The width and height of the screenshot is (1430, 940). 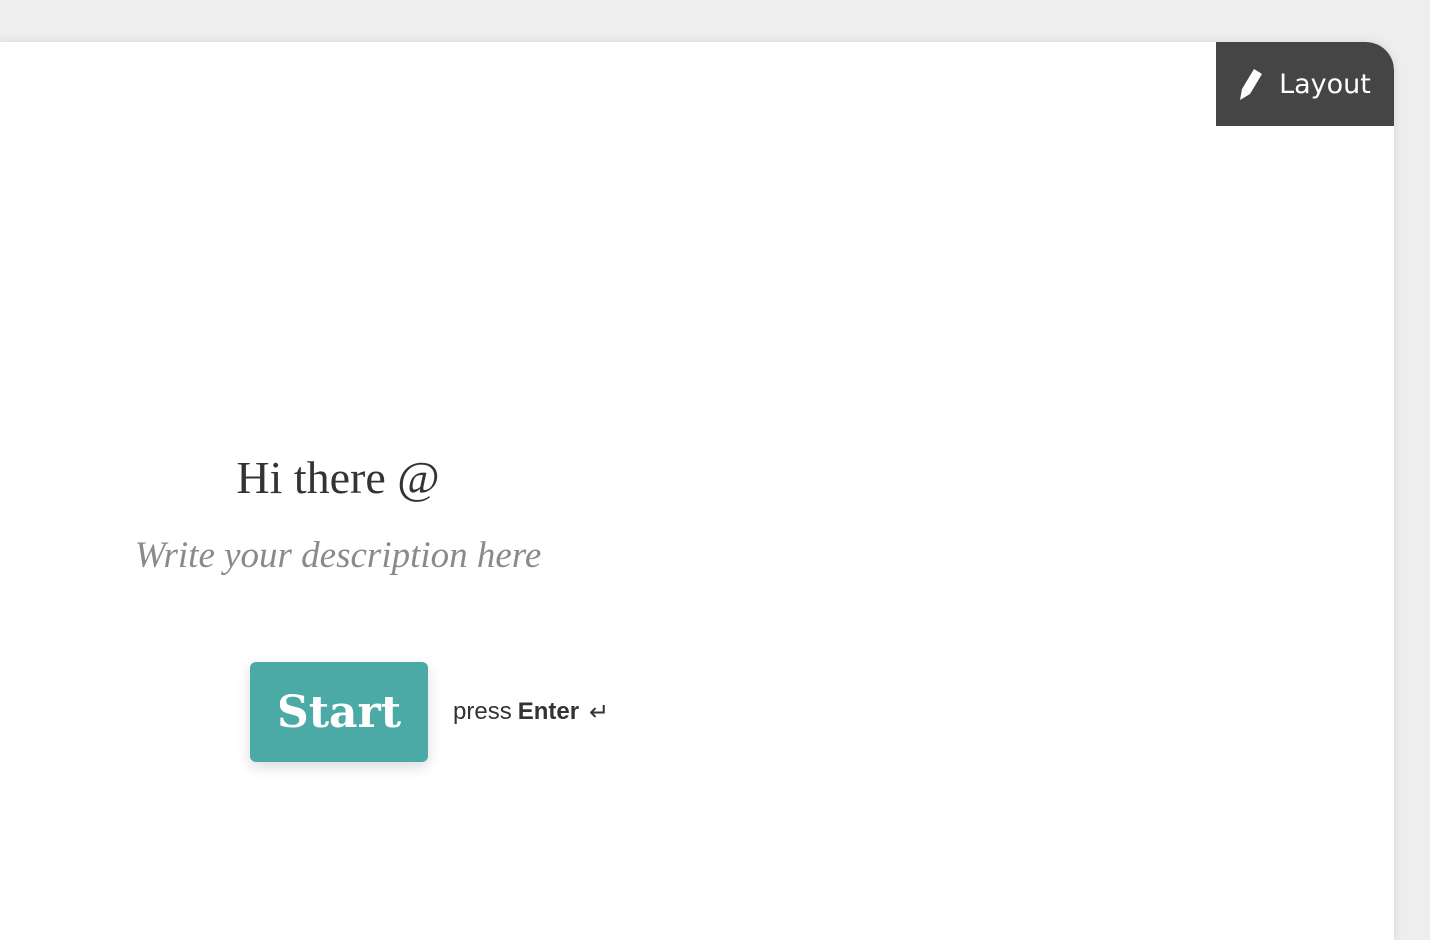 I want to click on layout-button-label: Layout, so click(x=1325, y=84).